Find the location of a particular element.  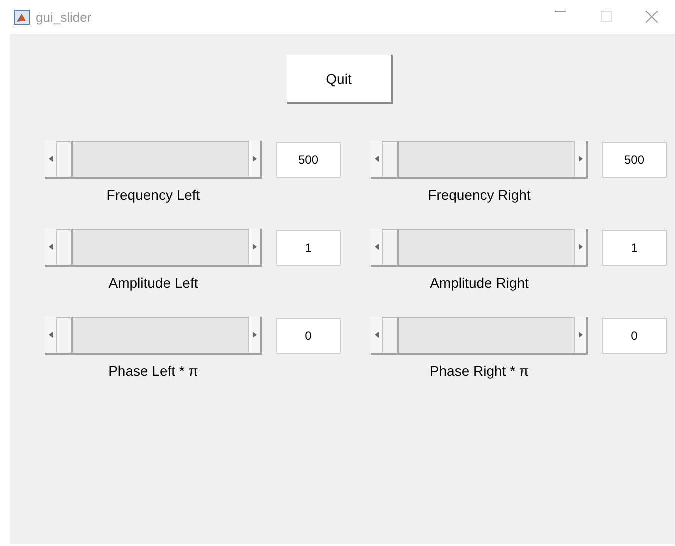

close-icon is located at coordinates (652, 17).